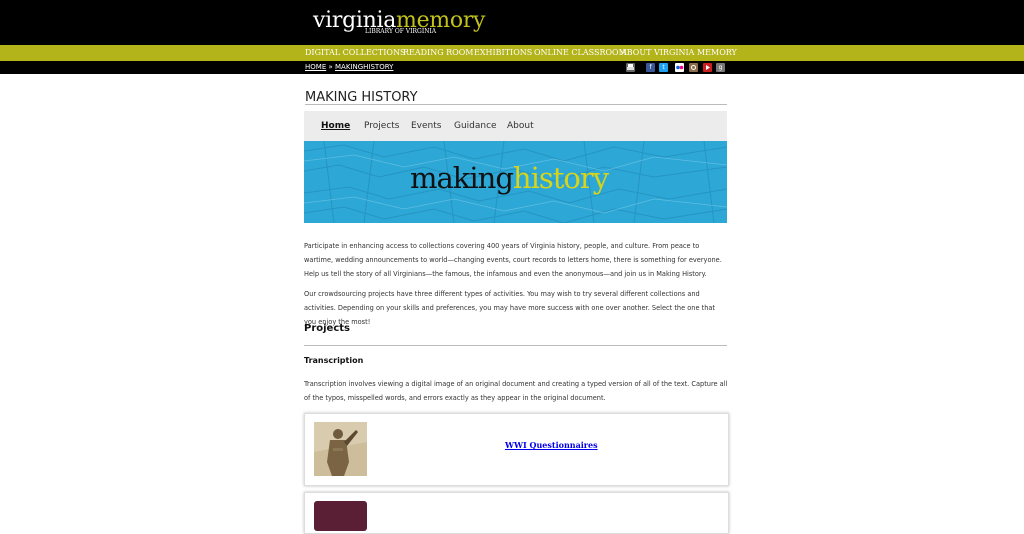  I want to click on print-icon, so click(630, 67).